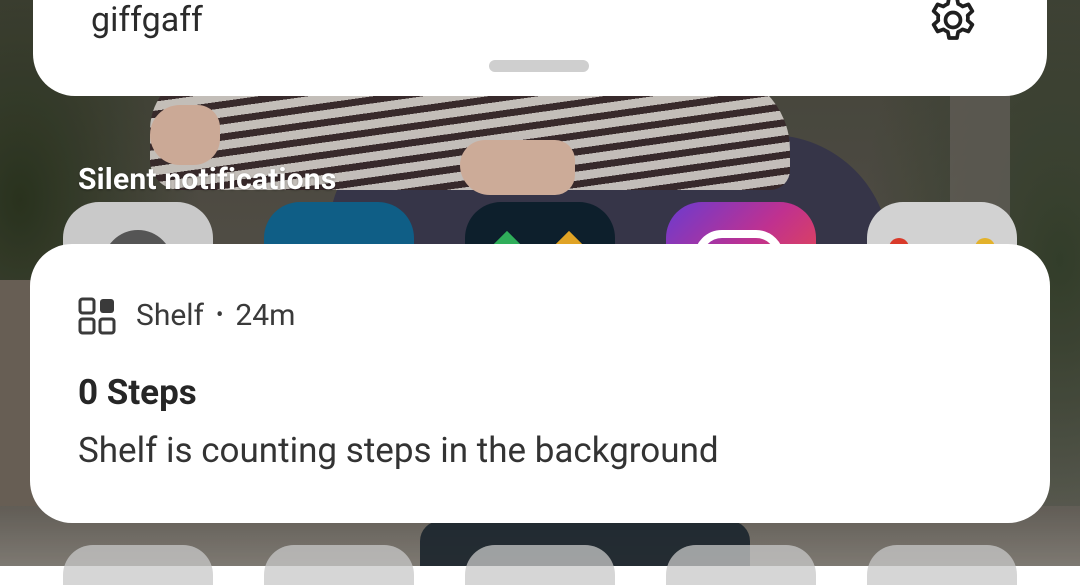 The width and height of the screenshot is (1080, 585). What do you see at coordinates (207, 179) in the screenshot?
I see `silent-notifications-heading: Silent notifications` at bounding box center [207, 179].